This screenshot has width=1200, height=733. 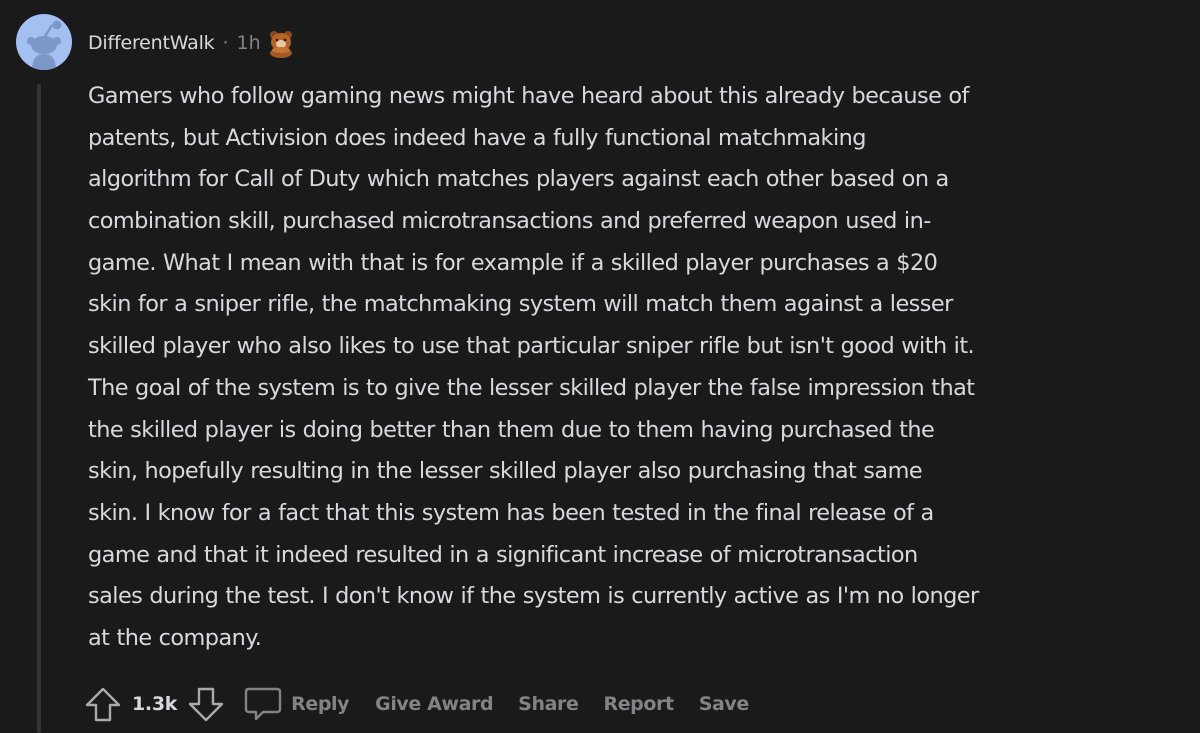 I want to click on reply-label: Reply, so click(x=320, y=704).